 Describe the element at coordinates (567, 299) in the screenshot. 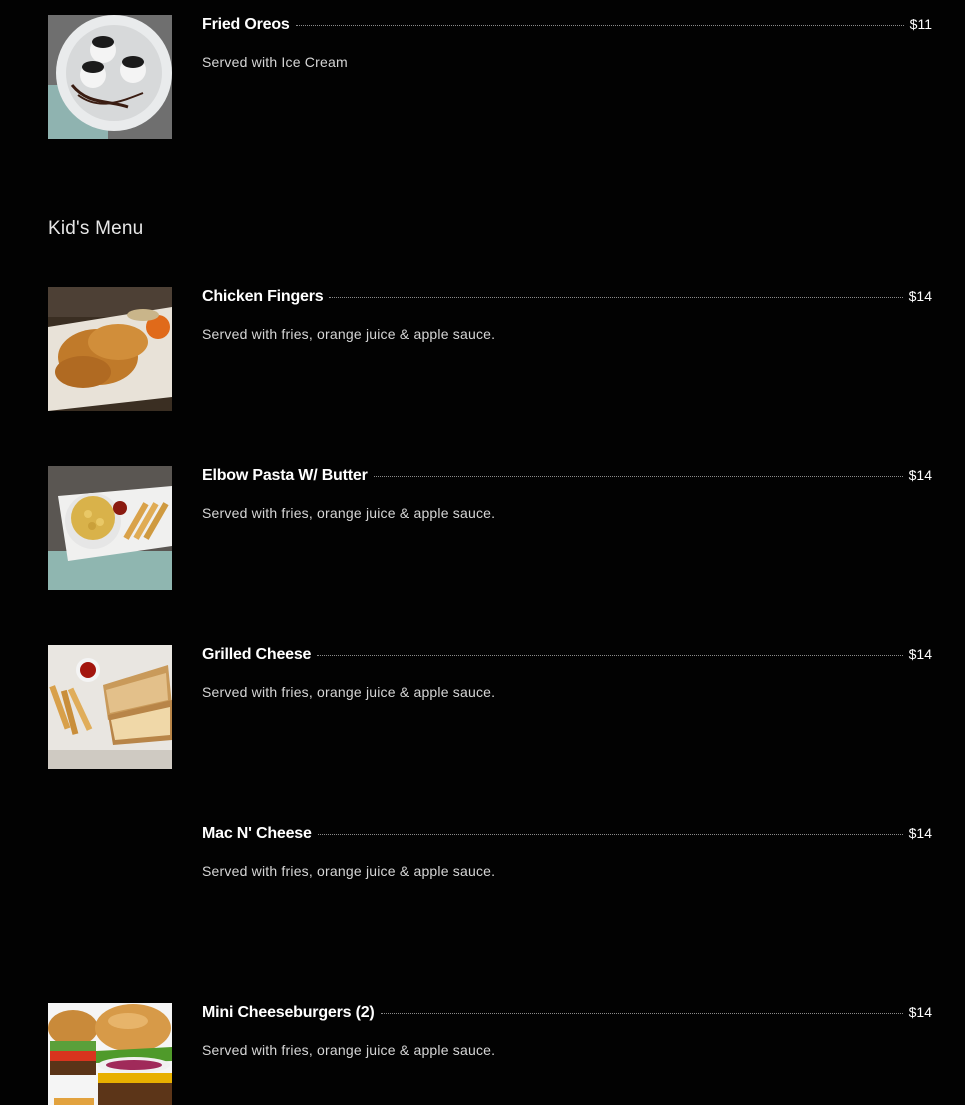

I see `menu-item-header: Chicken Fingers $14` at that location.